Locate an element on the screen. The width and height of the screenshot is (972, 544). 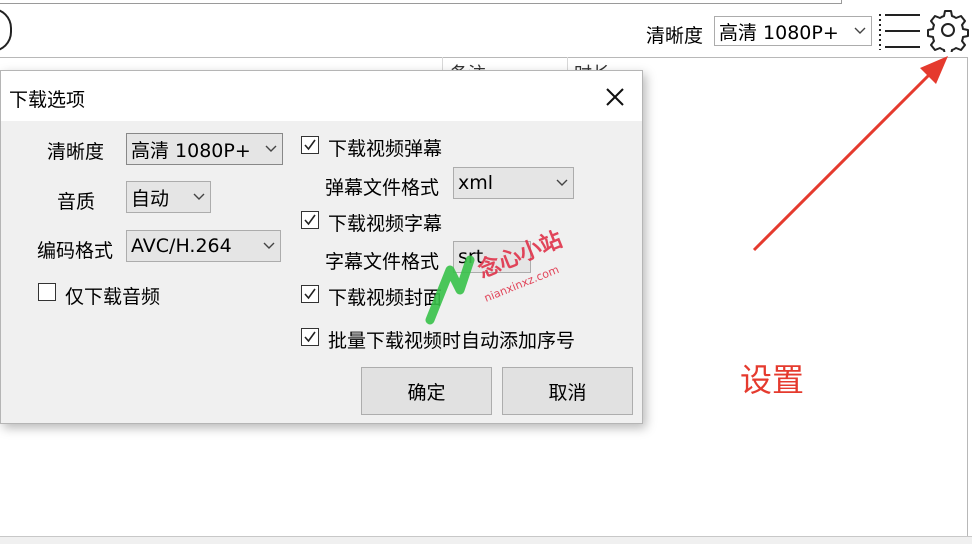
dialog-title: 下载选项 is located at coordinates (47, 100).